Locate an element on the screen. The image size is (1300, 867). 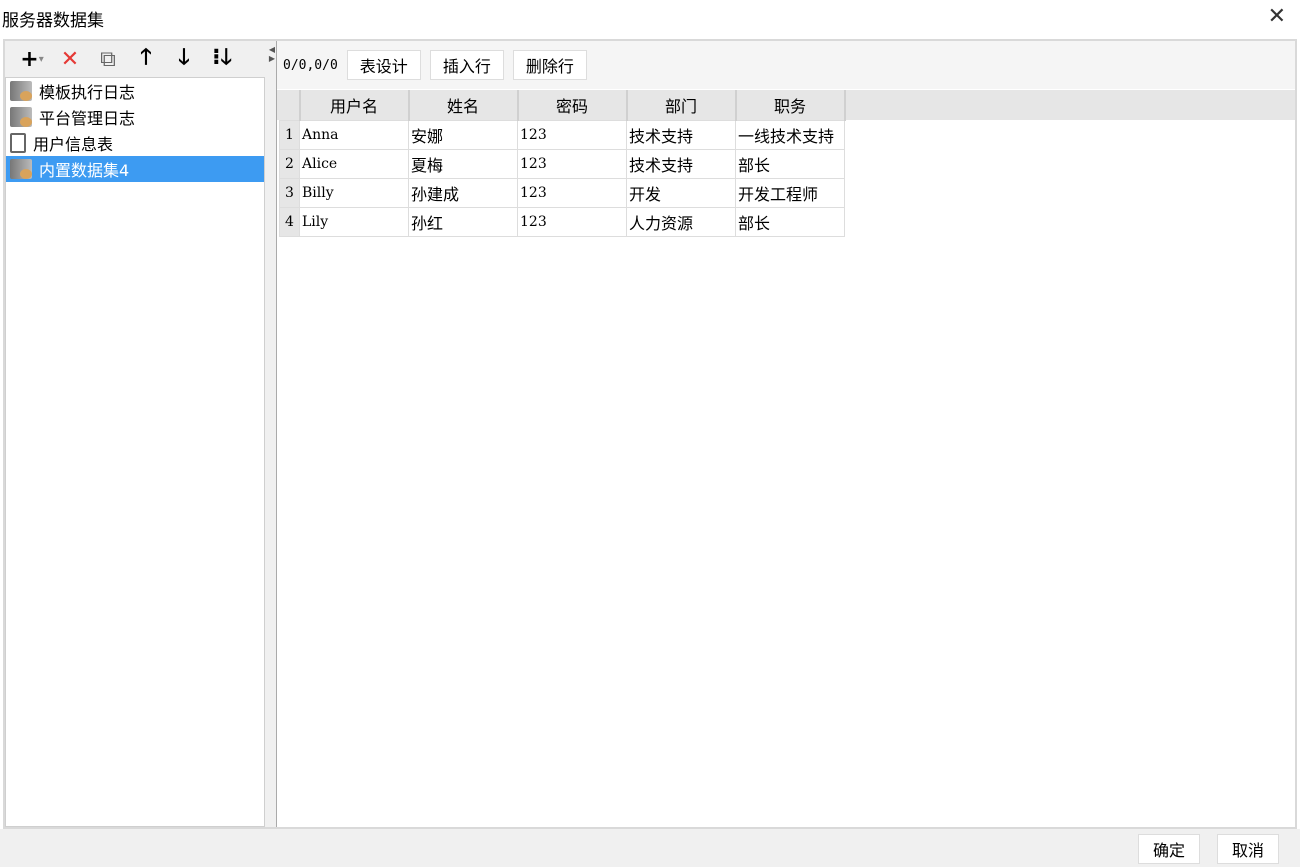
ok-button: 确定 is located at coordinates (1169, 849).